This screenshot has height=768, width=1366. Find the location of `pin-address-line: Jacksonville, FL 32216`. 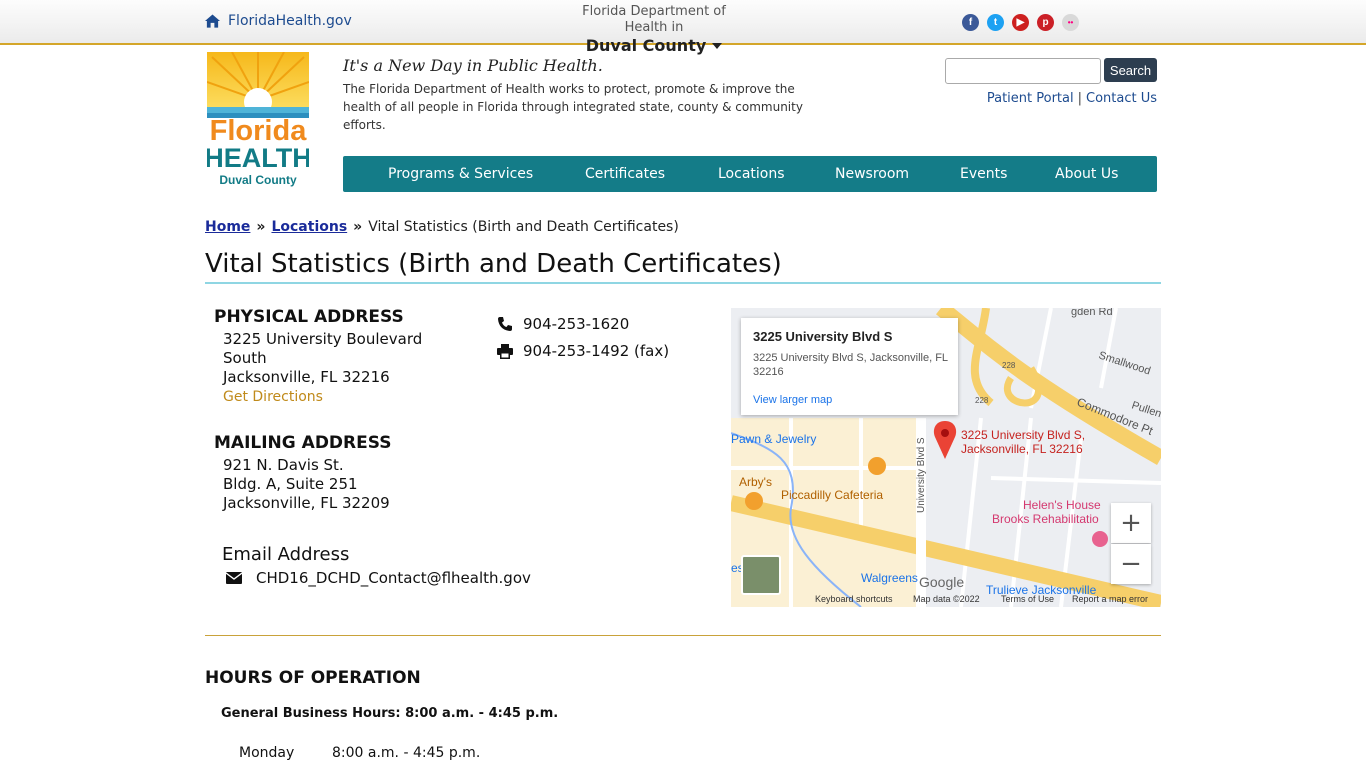

pin-address-line: Jacksonville, FL 32216 is located at coordinates (1022, 449).